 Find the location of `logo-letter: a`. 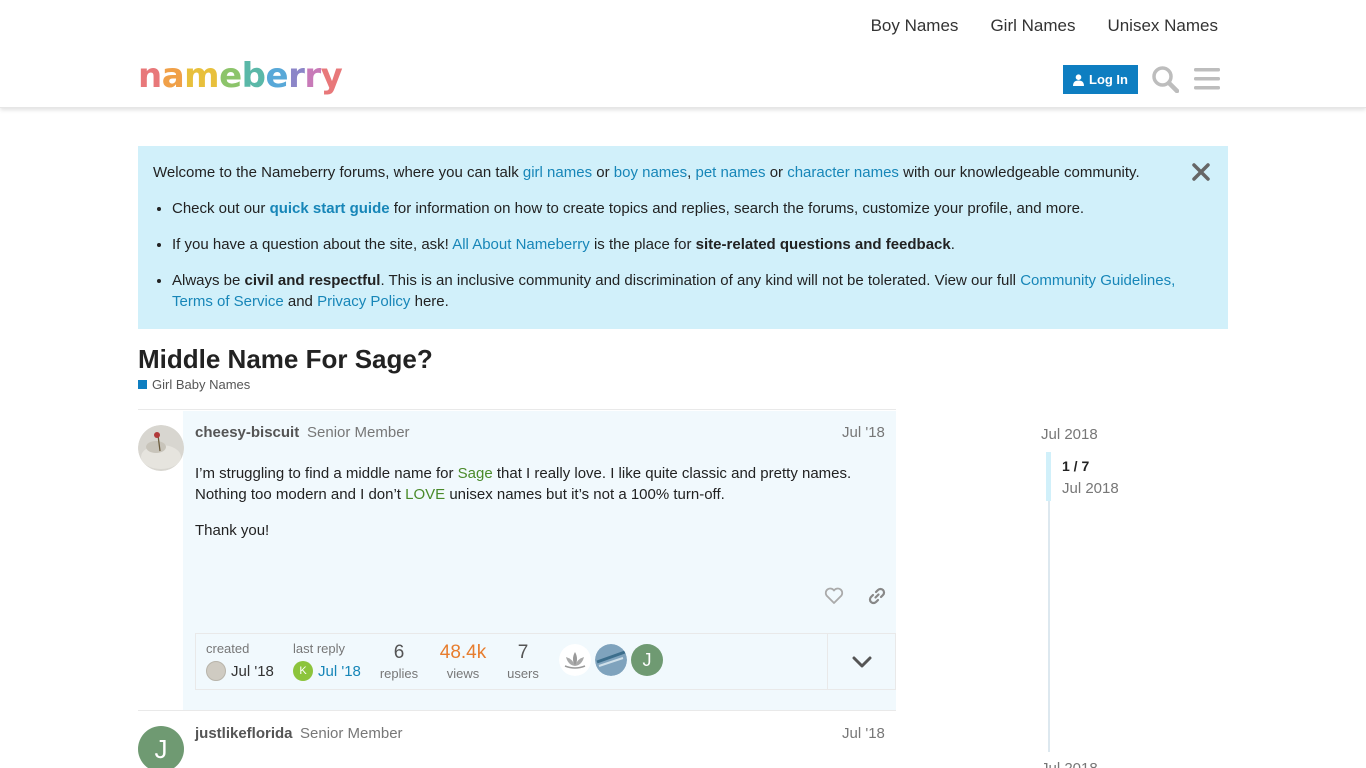

logo-letter: a is located at coordinates (173, 76).